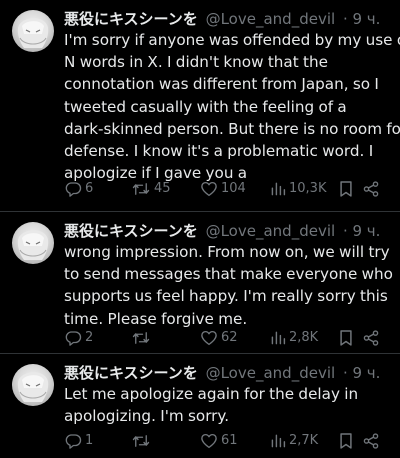 This screenshot has height=458, width=400. What do you see at coordinates (151, 189) in the screenshot?
I see `repost-button: 45` at bounding box center [151, 189].